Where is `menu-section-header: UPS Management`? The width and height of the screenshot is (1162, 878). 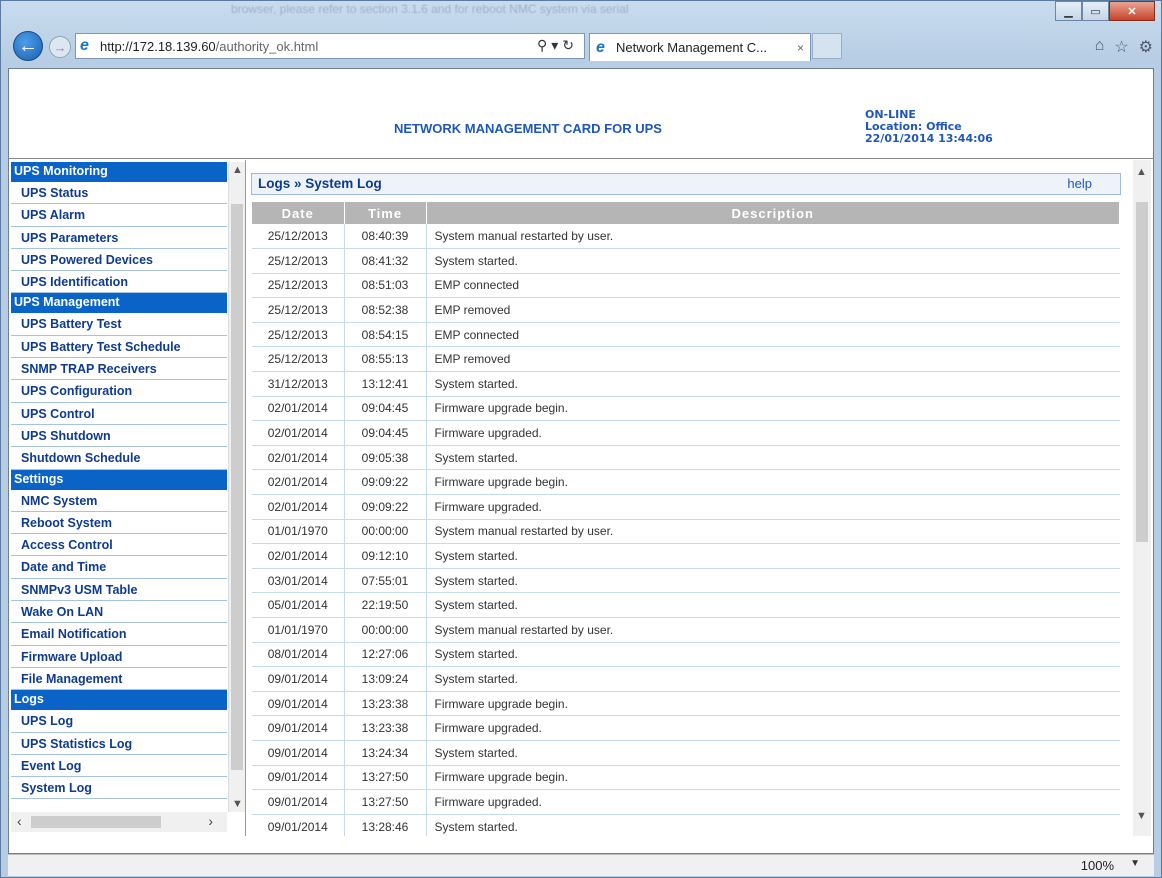
menu-section-header: UPS Management is located at coordinates (119, 303).